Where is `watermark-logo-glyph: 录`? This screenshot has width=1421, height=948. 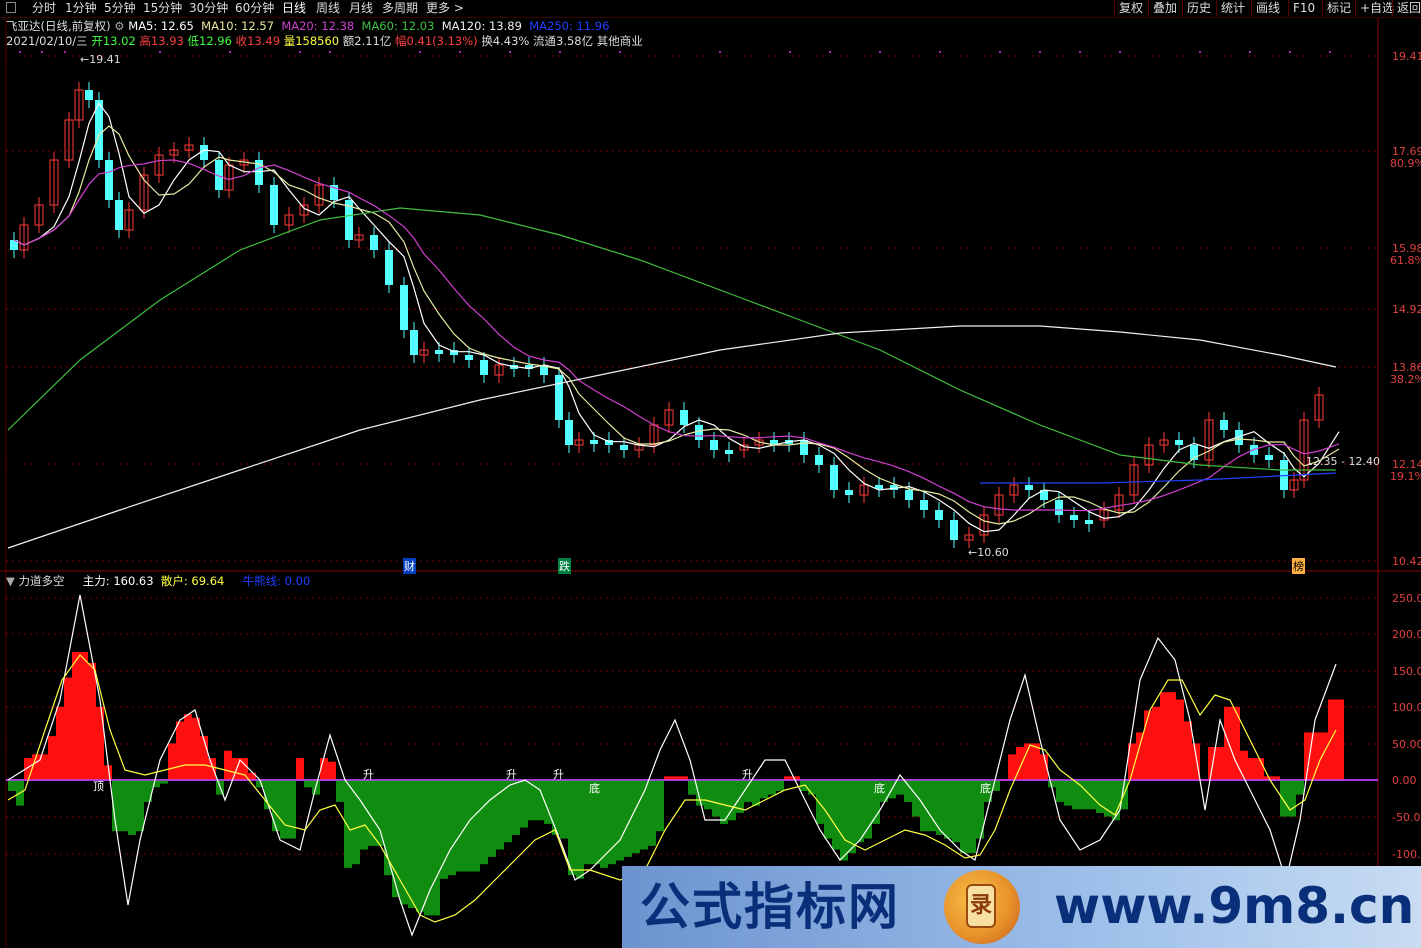 watermark-logo-glyph: 录 is located at coordinates (981, 906).